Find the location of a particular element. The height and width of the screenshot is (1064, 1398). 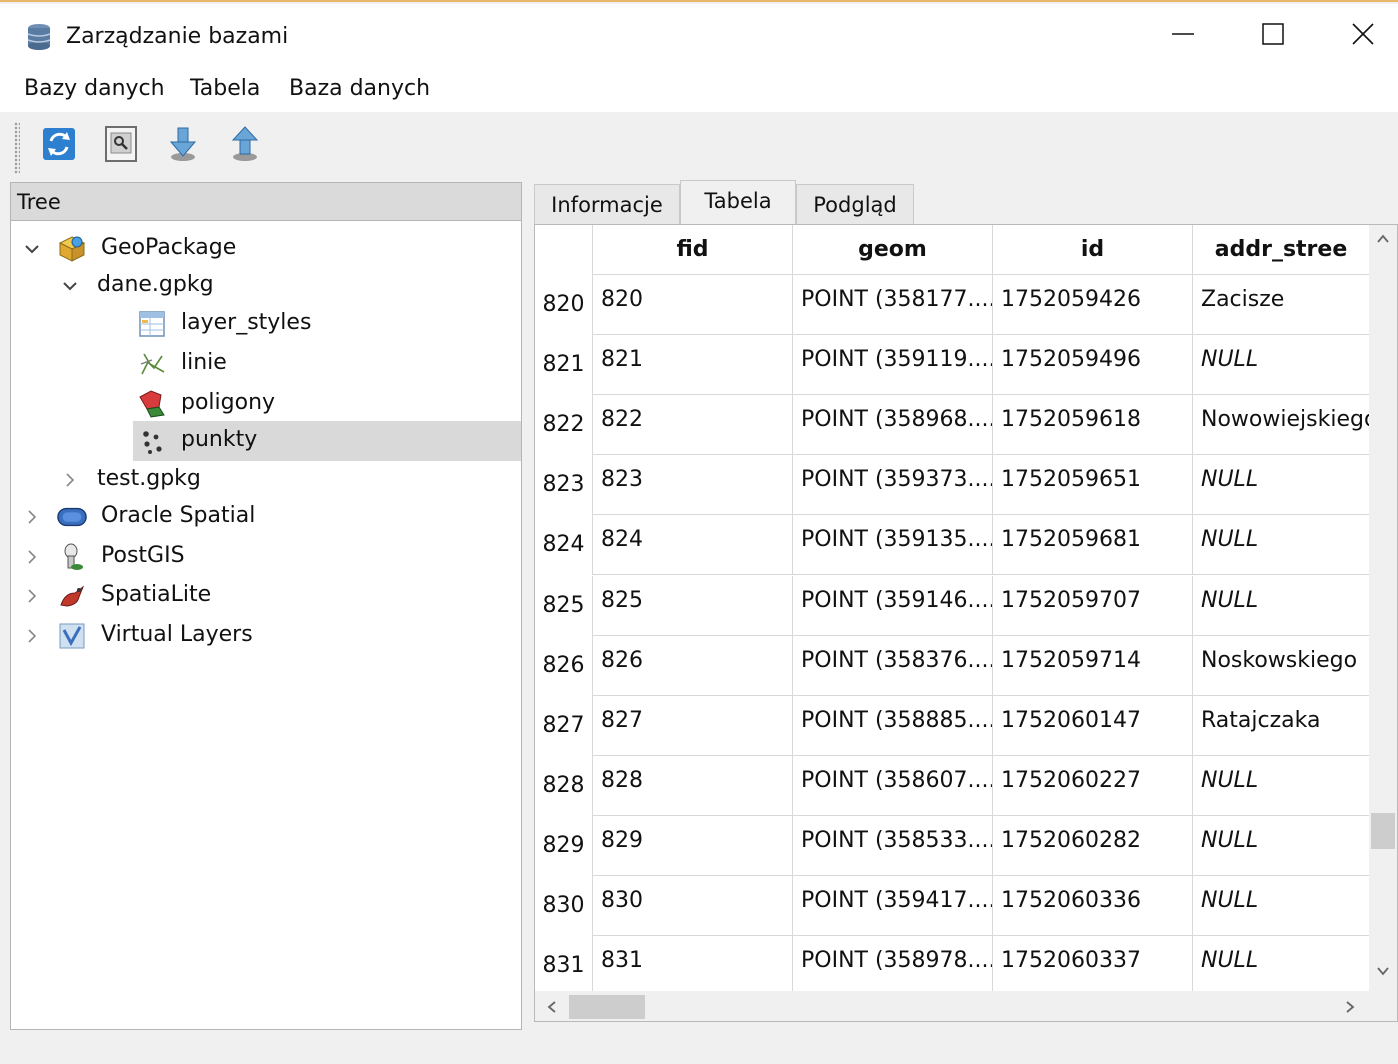

column-header-addr-street: addr_stree is located at coordinates (1281, 250).